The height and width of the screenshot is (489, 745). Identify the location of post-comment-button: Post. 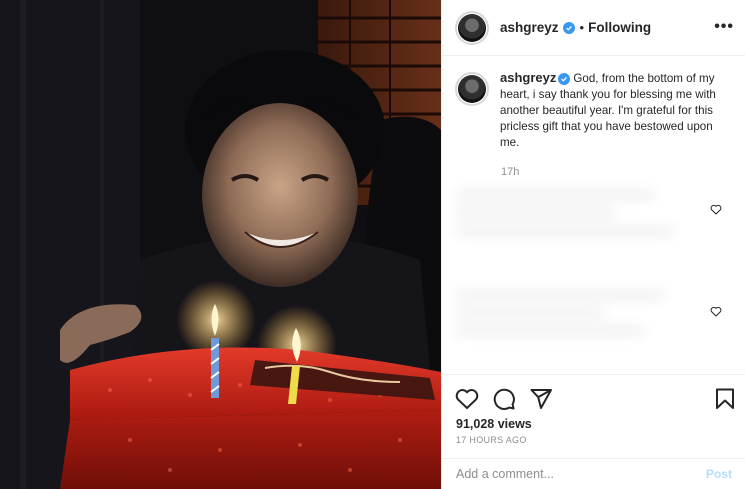
(719, 474).